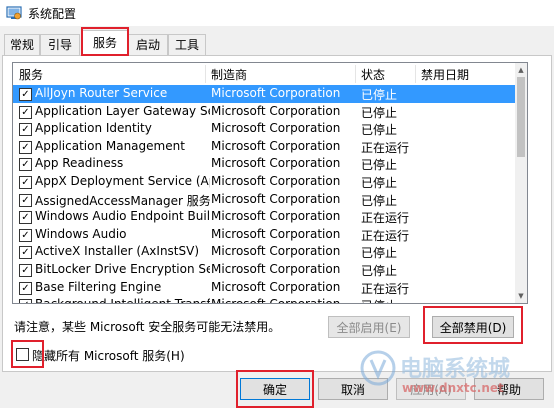 Image resolution: width=554 pixels, height=408 pixels. Describe the element at coordinates (79, 163) in the screenshot. I see `service-name: App Readiness` at that location.